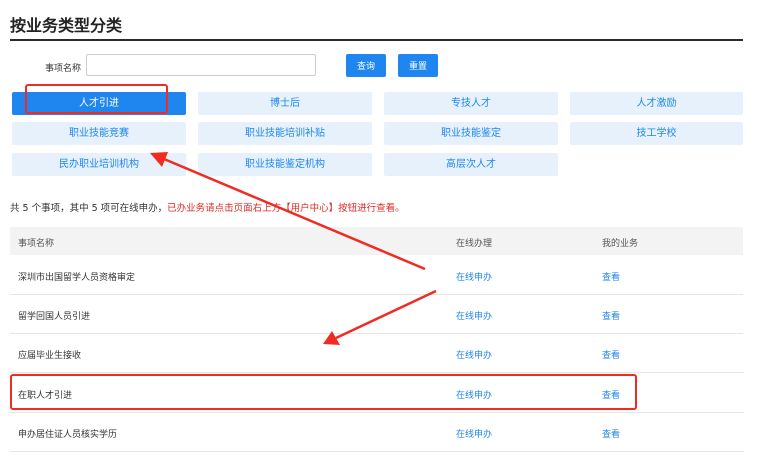 This screenshot has width=771, height=471. Describe the element at coordinates (77, 278) in the screenshot. I see `row-name: 深圳市出国留学人员资格审定` at that location.